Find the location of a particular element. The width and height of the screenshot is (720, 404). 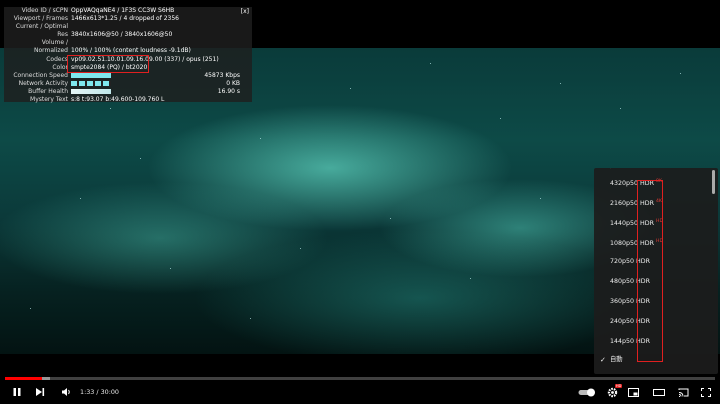

cast-icon is located at coordinates (683, 392).